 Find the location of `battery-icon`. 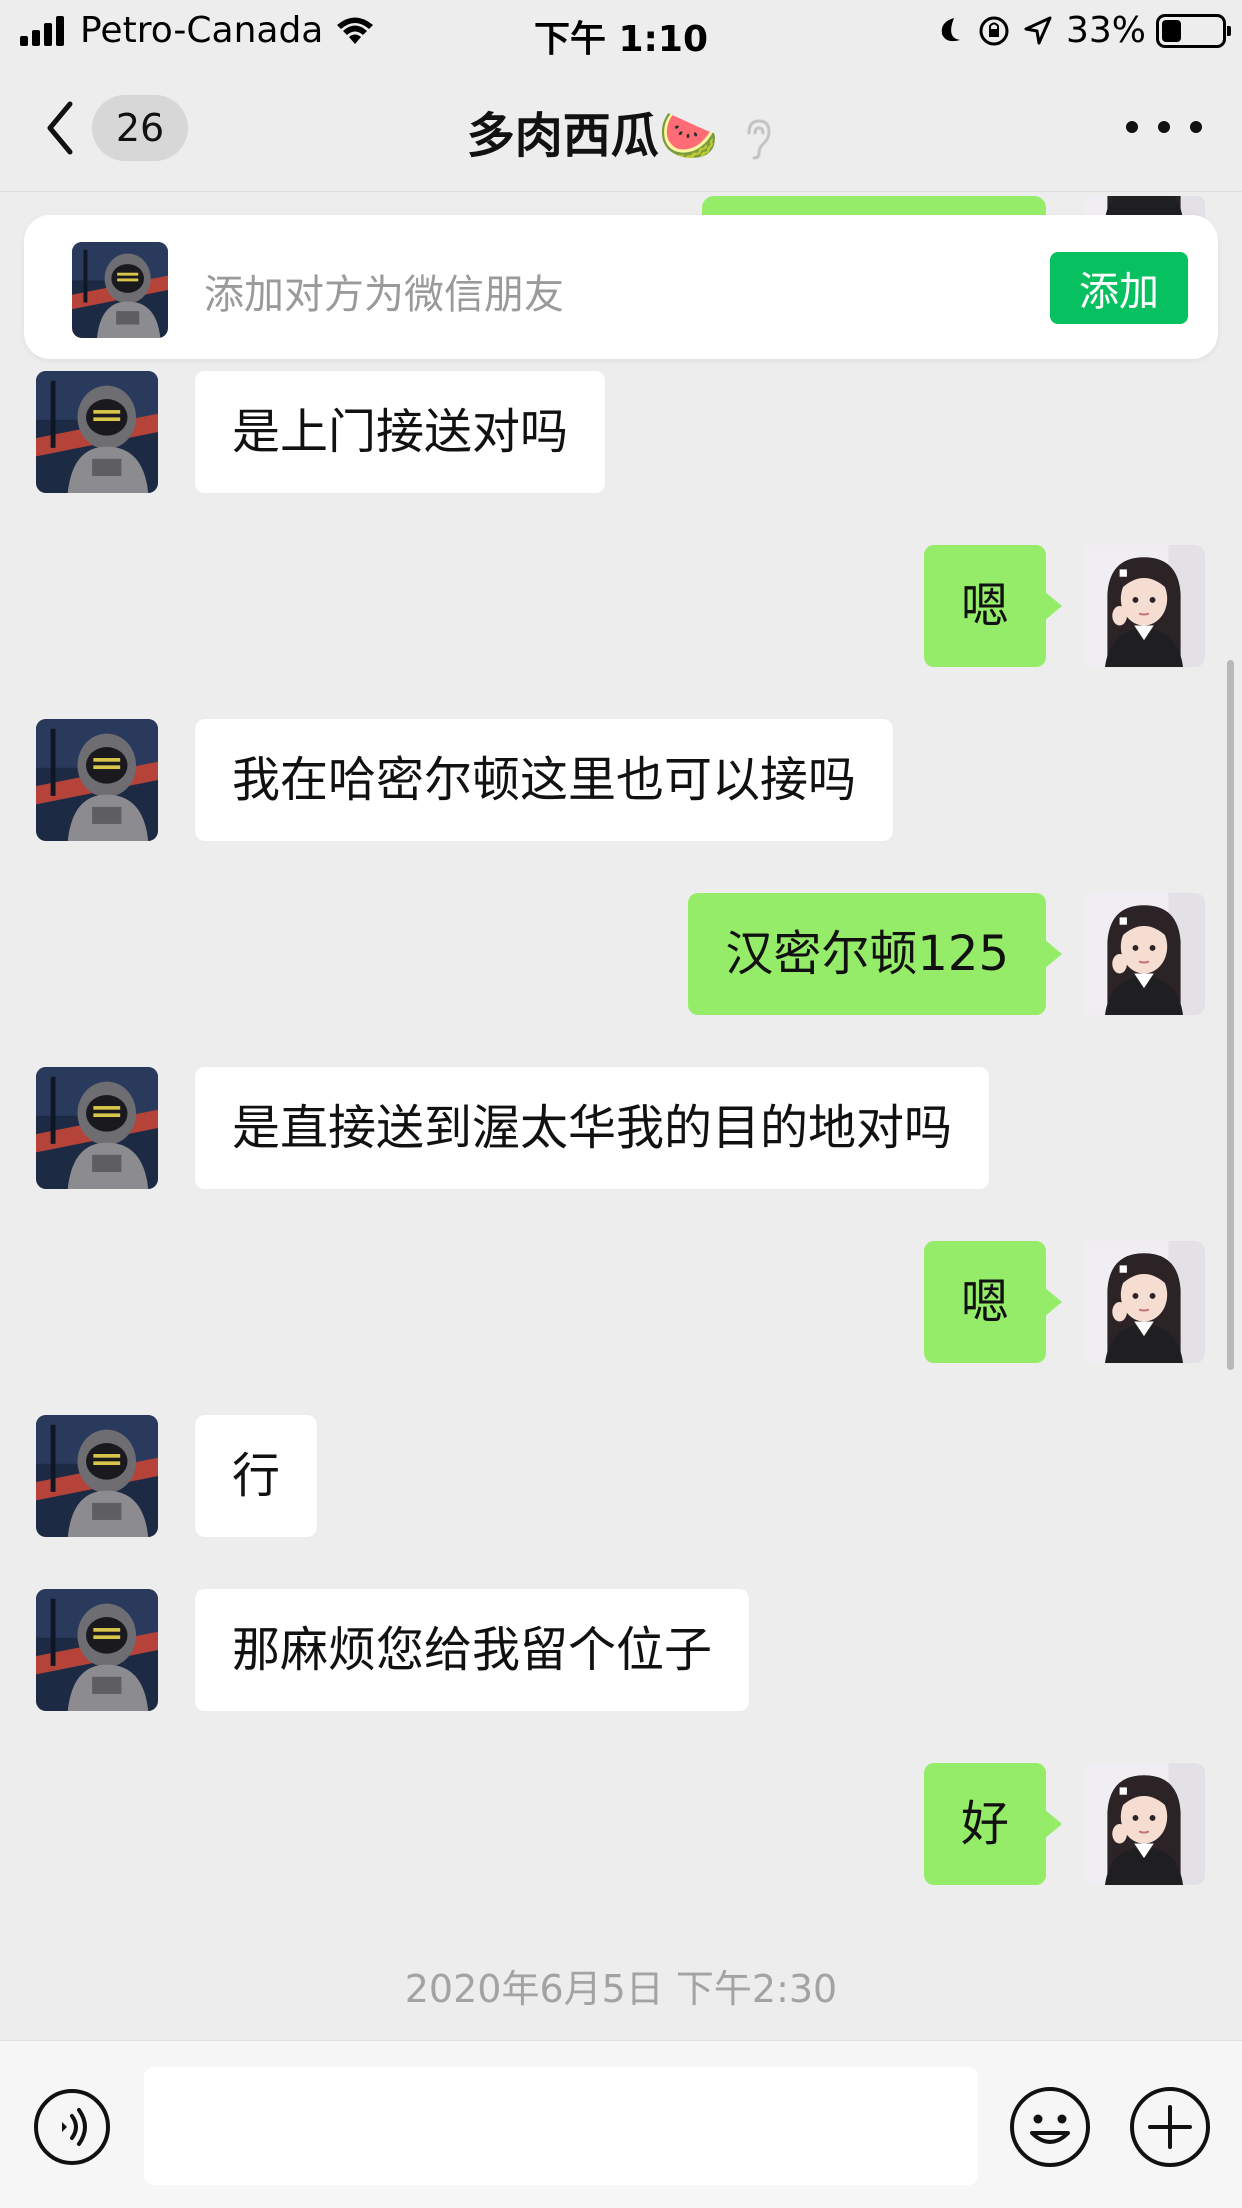

battery-icon is located at coordinates (1193, 30).